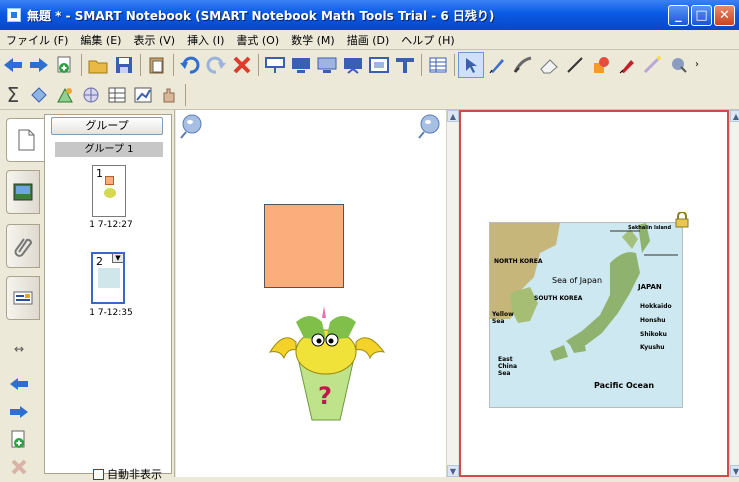 Image resolution: width=739 pixels, height=482 pixels. Describe the element at coordinates (111, 225) in the screenshot. I see `page-time: 1 7-12:27` at that location.